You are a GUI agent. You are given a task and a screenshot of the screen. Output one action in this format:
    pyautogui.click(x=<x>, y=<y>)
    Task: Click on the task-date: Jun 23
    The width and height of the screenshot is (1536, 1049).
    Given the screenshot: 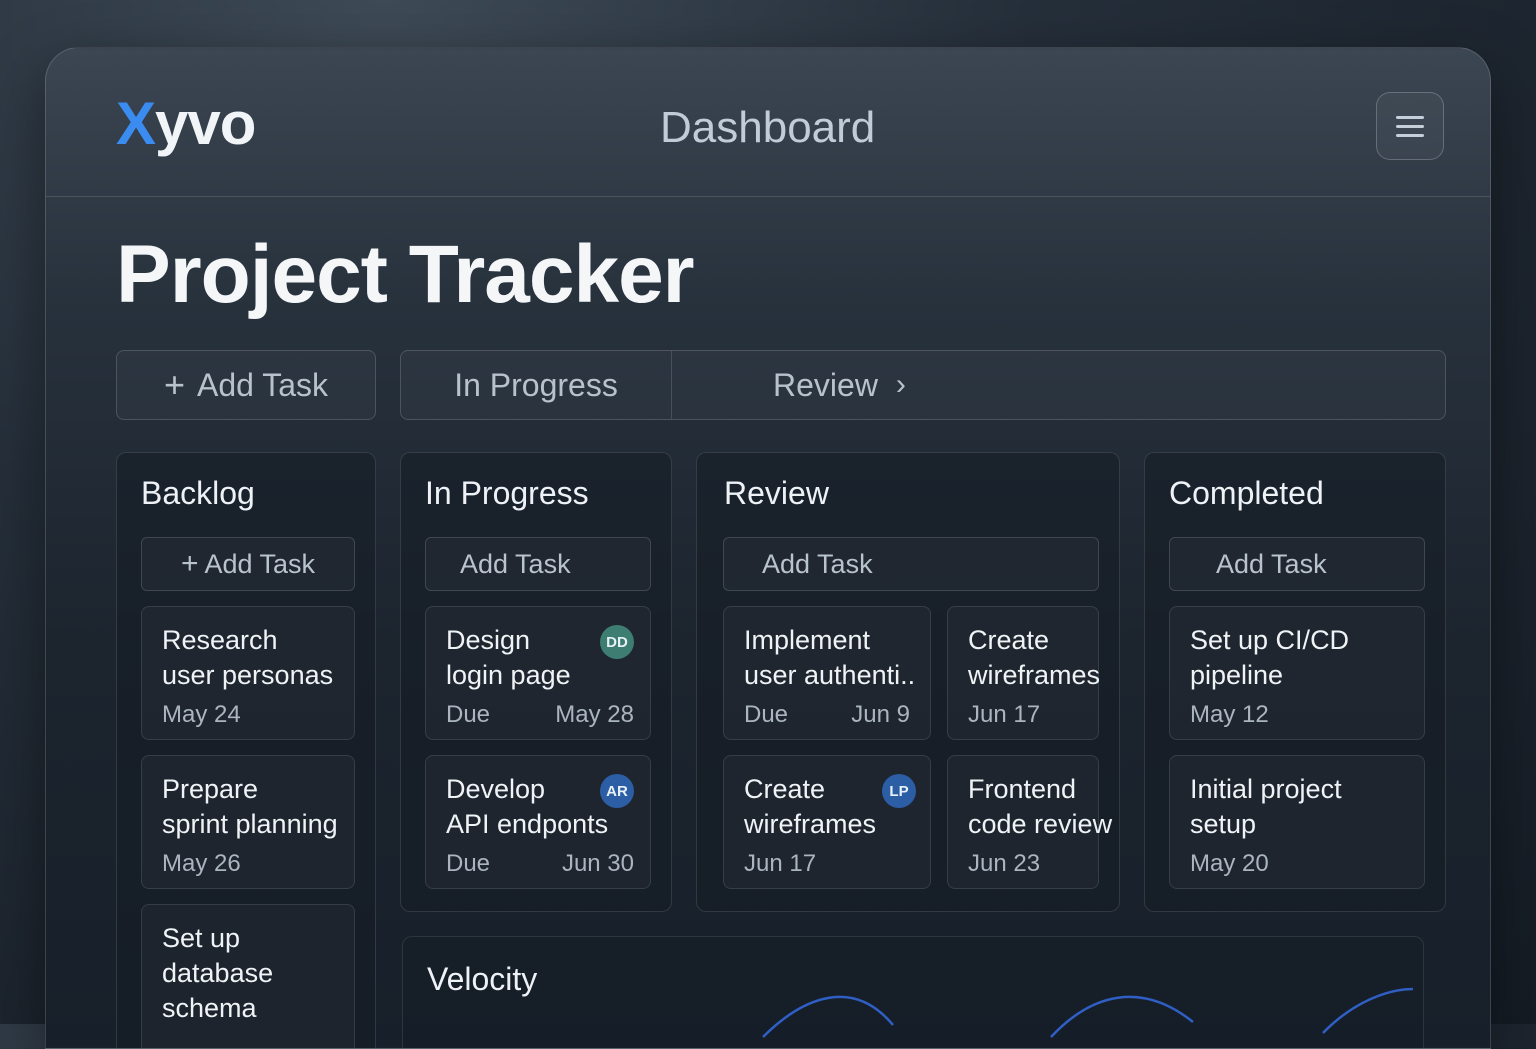 What is the action you would take?
    pyautogui.click(x=1004, y=863)
    